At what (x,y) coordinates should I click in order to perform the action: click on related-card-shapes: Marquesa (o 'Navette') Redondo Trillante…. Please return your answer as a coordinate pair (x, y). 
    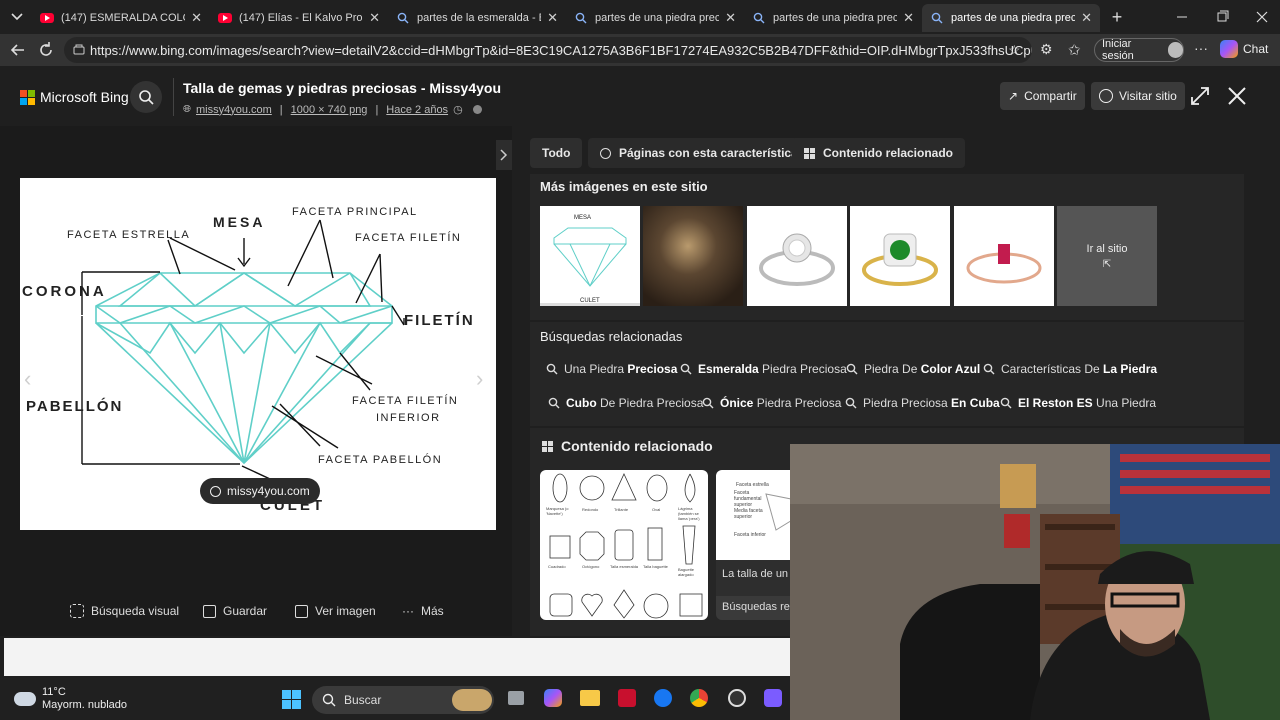
    Looking at the image, I should click on (624, 545).